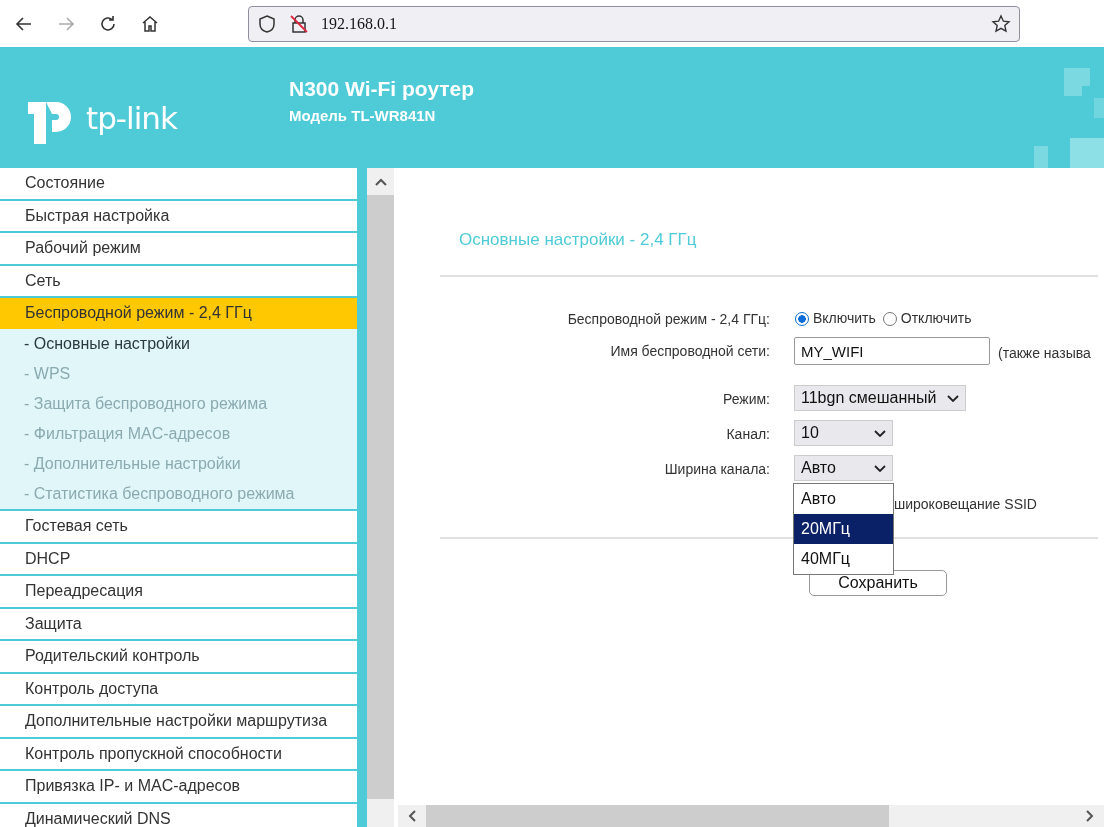 This screenshot has height=827, width=1104. What do you see at coordinates (717, 469) in the screenshot?
I see `field-label: Ширина канала:` at bounding box center [717, 469].